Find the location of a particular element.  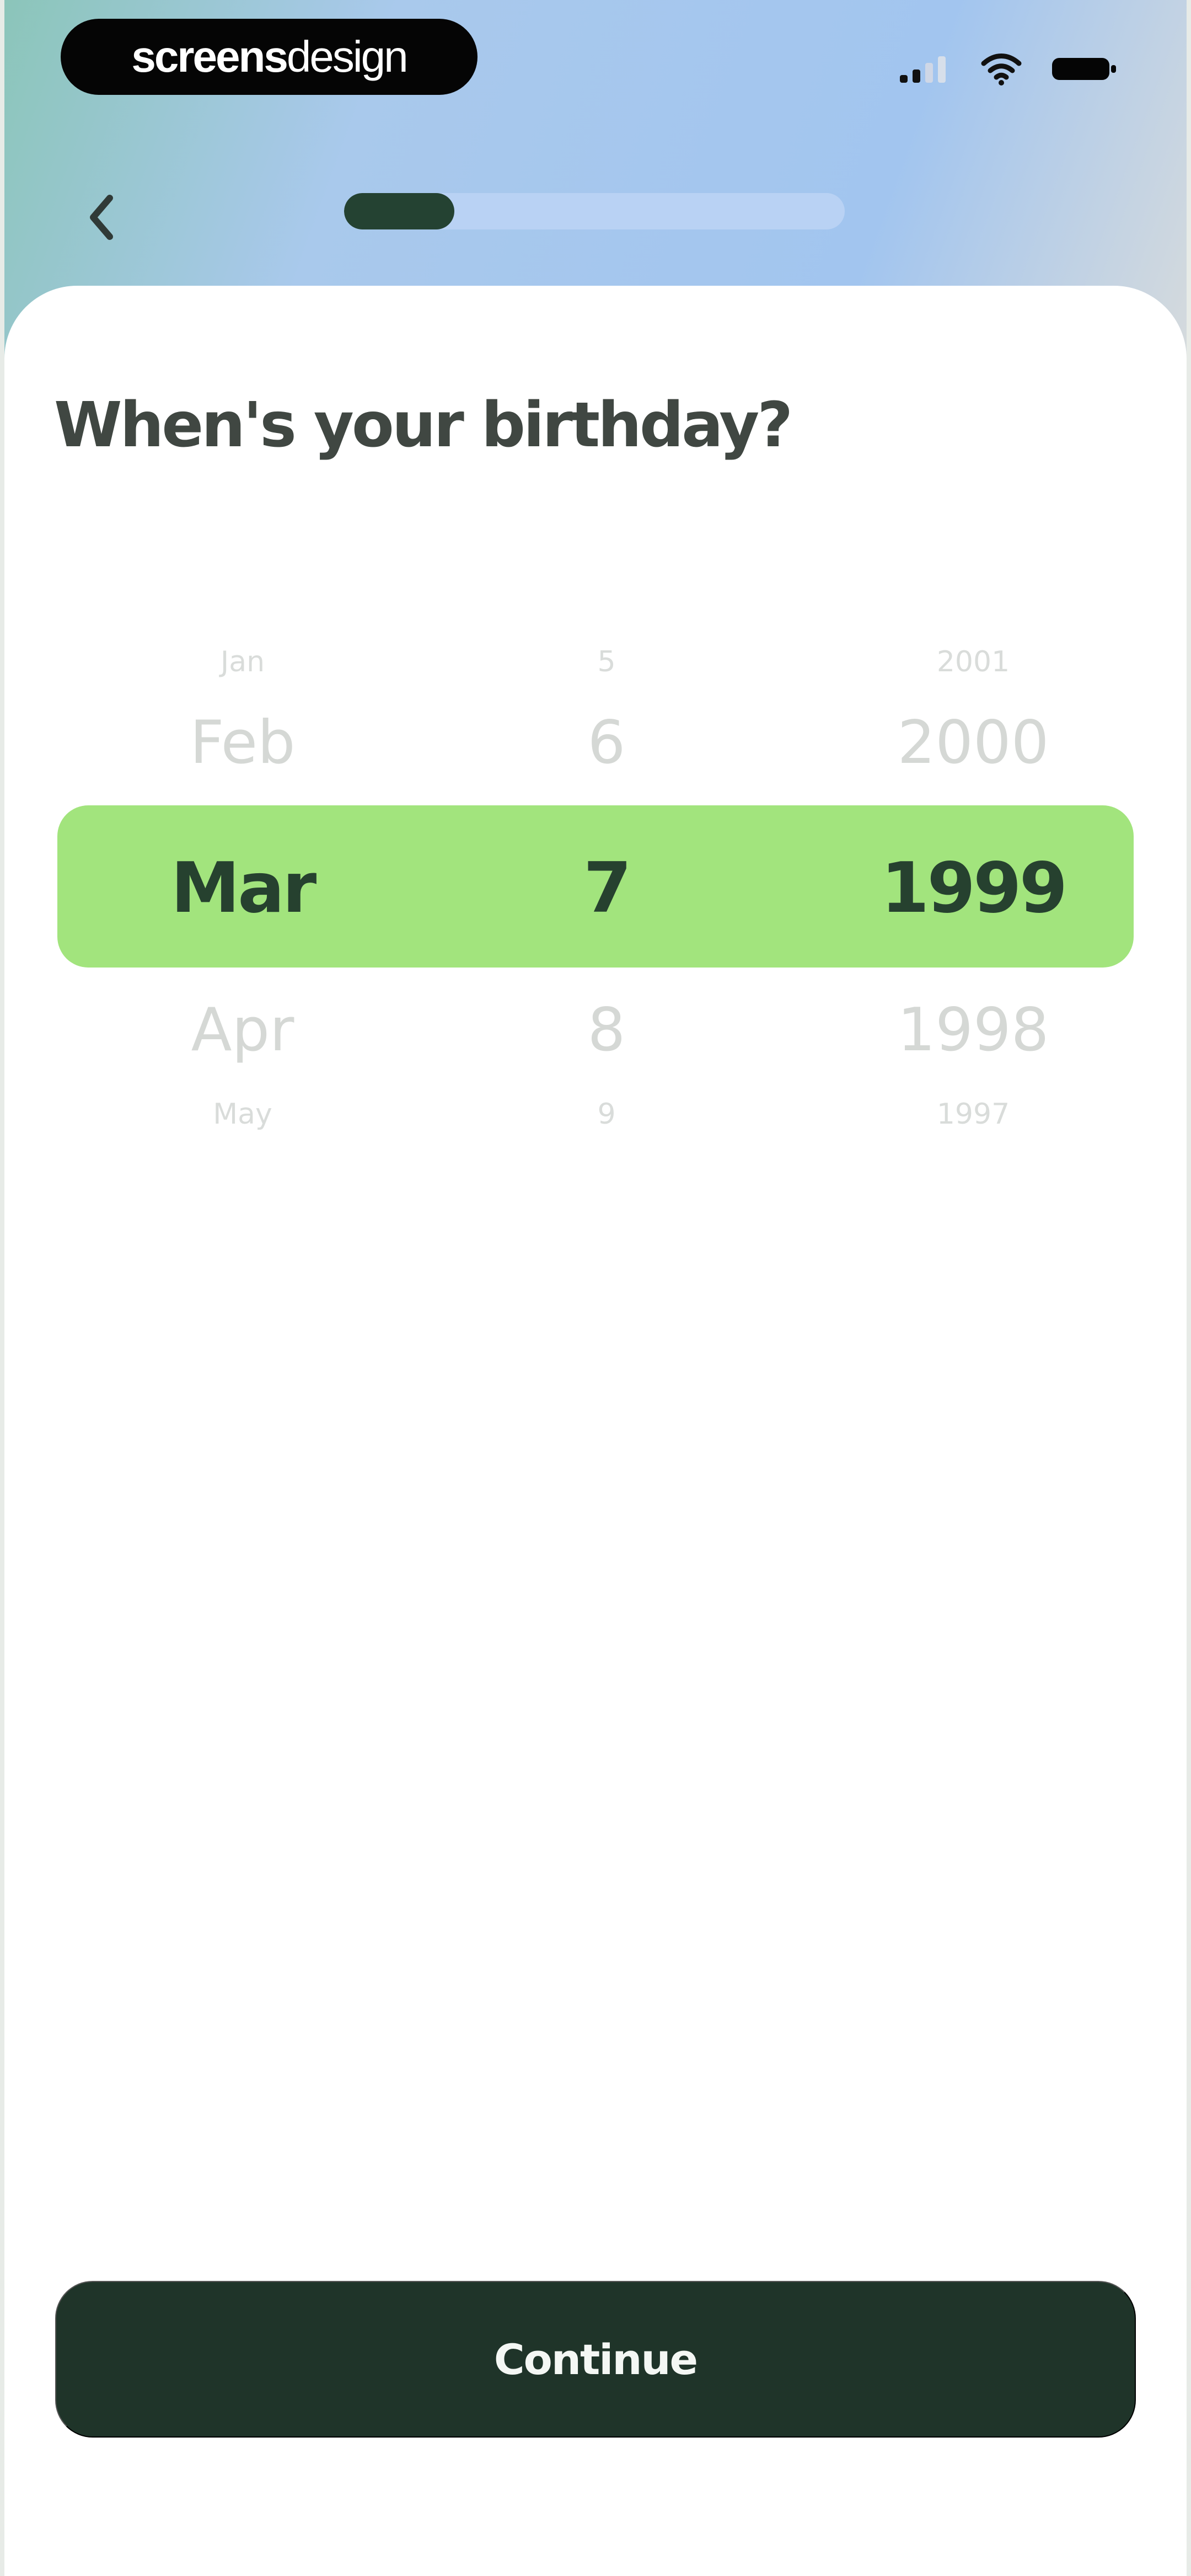

month-faint-above: Jan is located at coordinates (243, 661).